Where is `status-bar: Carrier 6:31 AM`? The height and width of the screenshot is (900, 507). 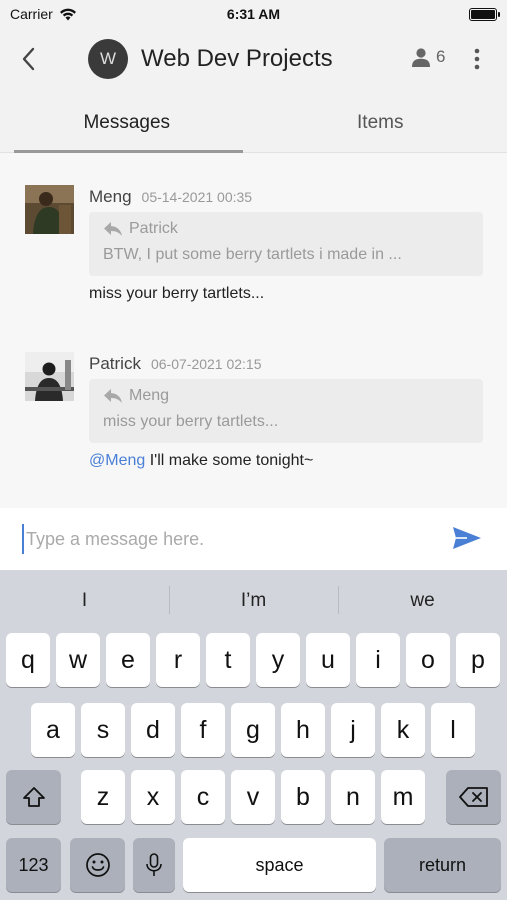
status-bar: Carrier 6:31 AM is located at coordinates (253, 14).